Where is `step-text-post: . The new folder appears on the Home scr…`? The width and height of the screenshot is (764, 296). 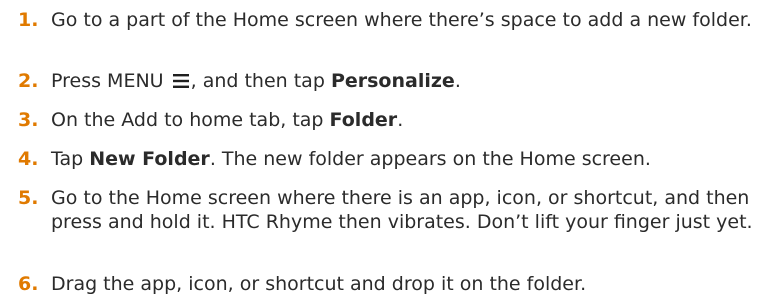
step-text-post: . The new folder appears on the Home scr… is located at coordinates (430, 159).